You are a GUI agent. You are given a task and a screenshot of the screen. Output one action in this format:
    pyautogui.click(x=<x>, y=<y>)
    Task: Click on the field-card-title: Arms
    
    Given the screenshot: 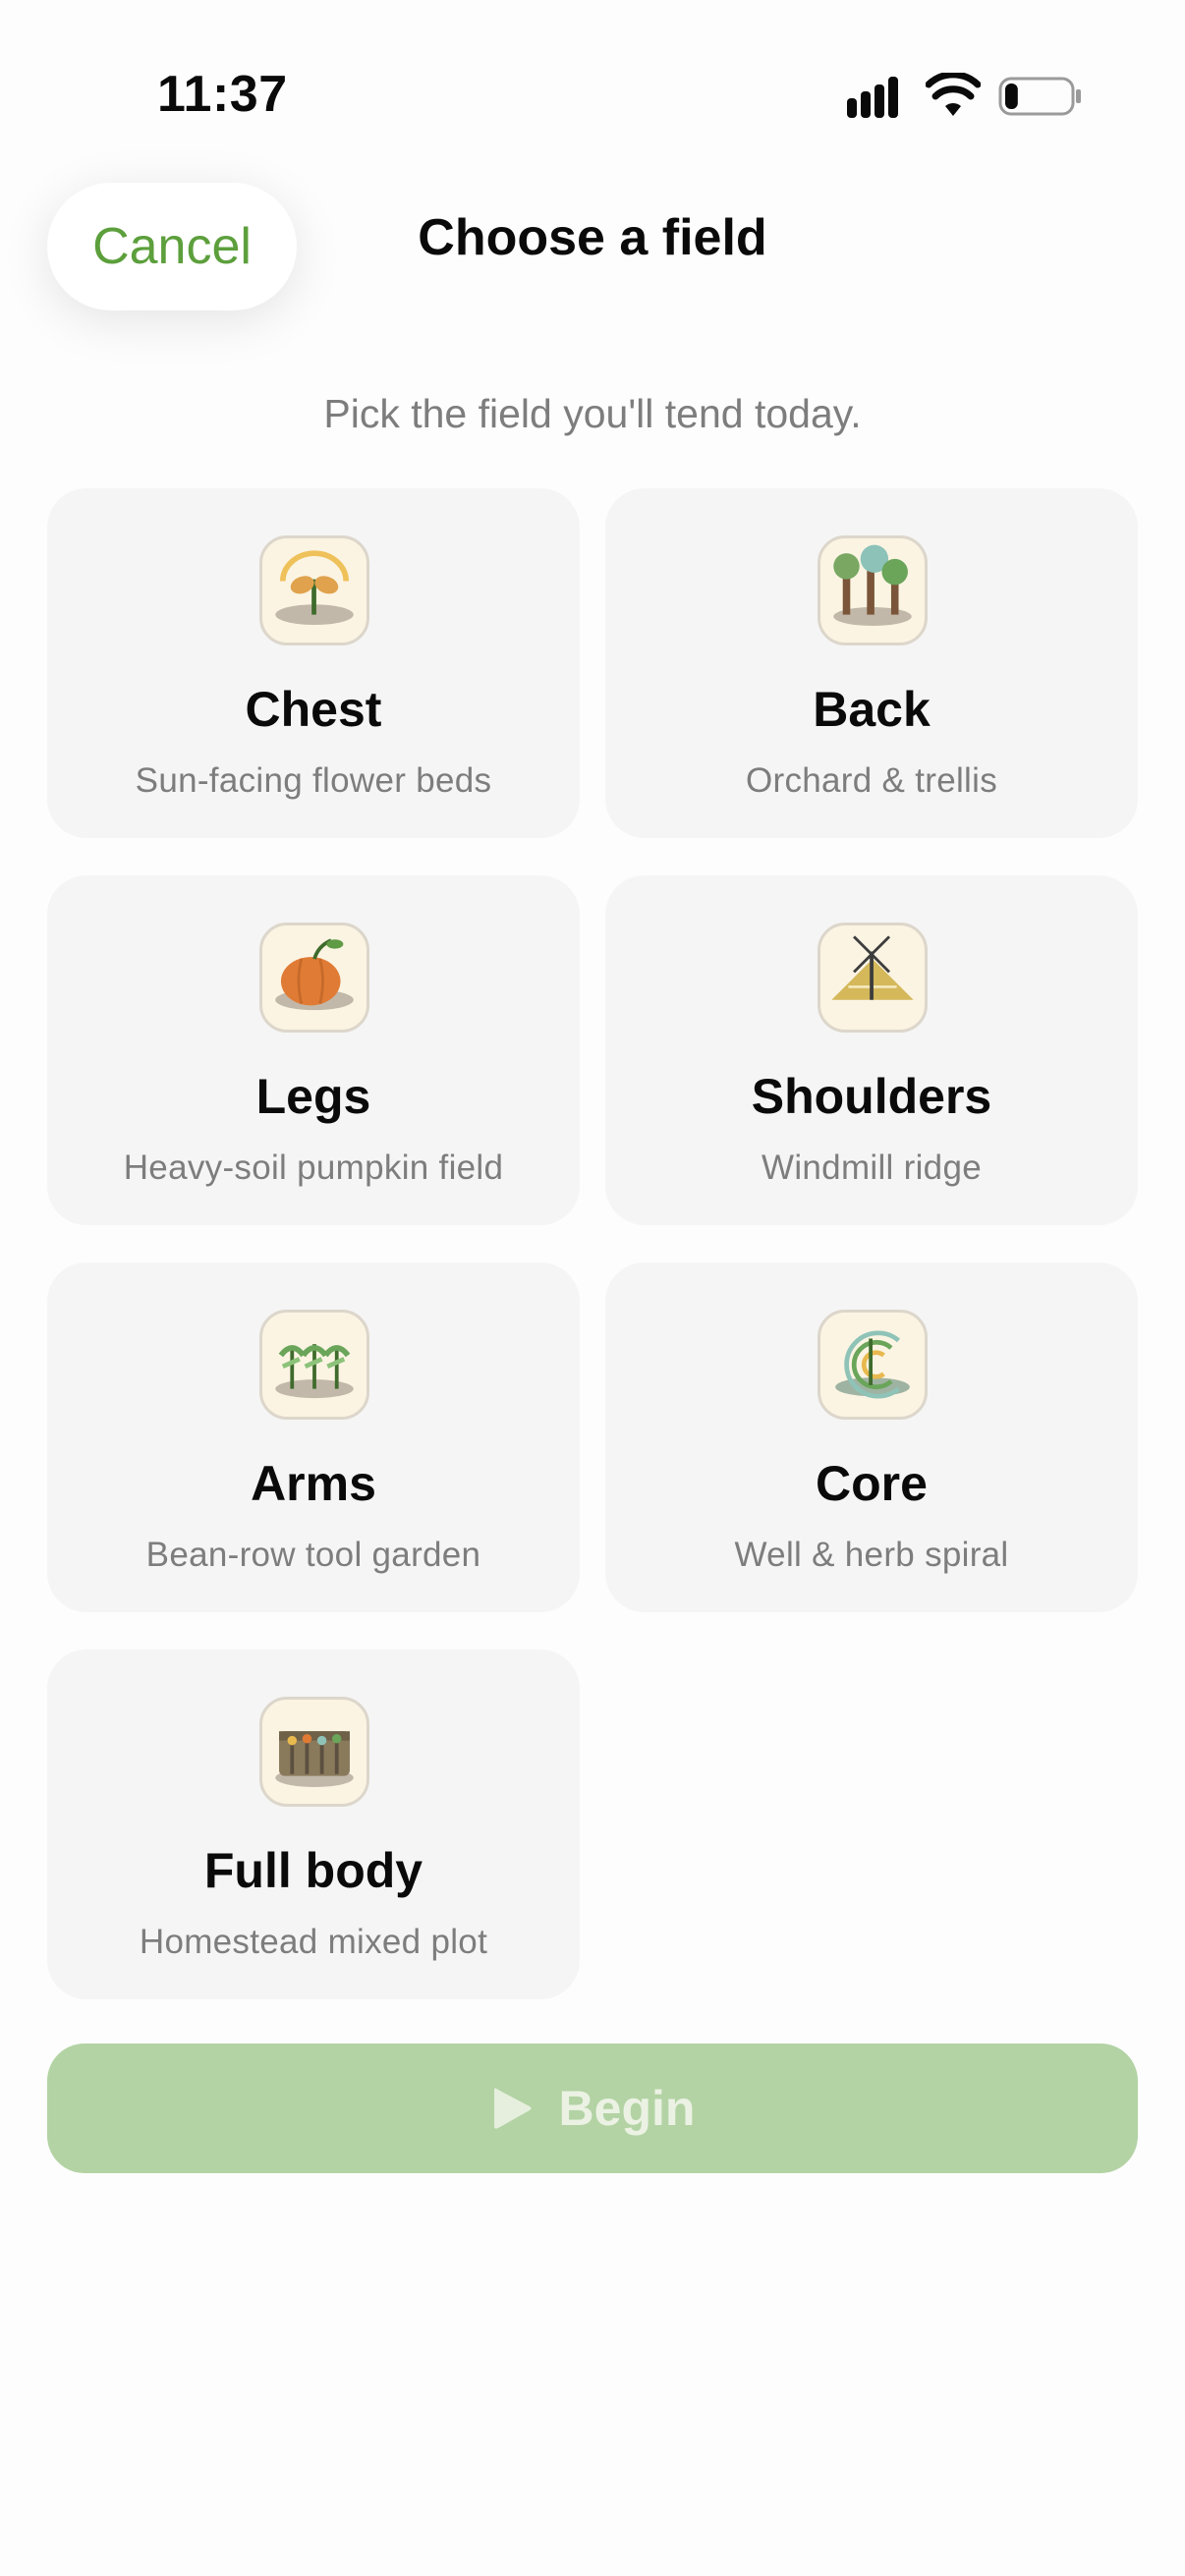 What is the action you would take?
    pyautogui.click(x=314, y=1483)
    